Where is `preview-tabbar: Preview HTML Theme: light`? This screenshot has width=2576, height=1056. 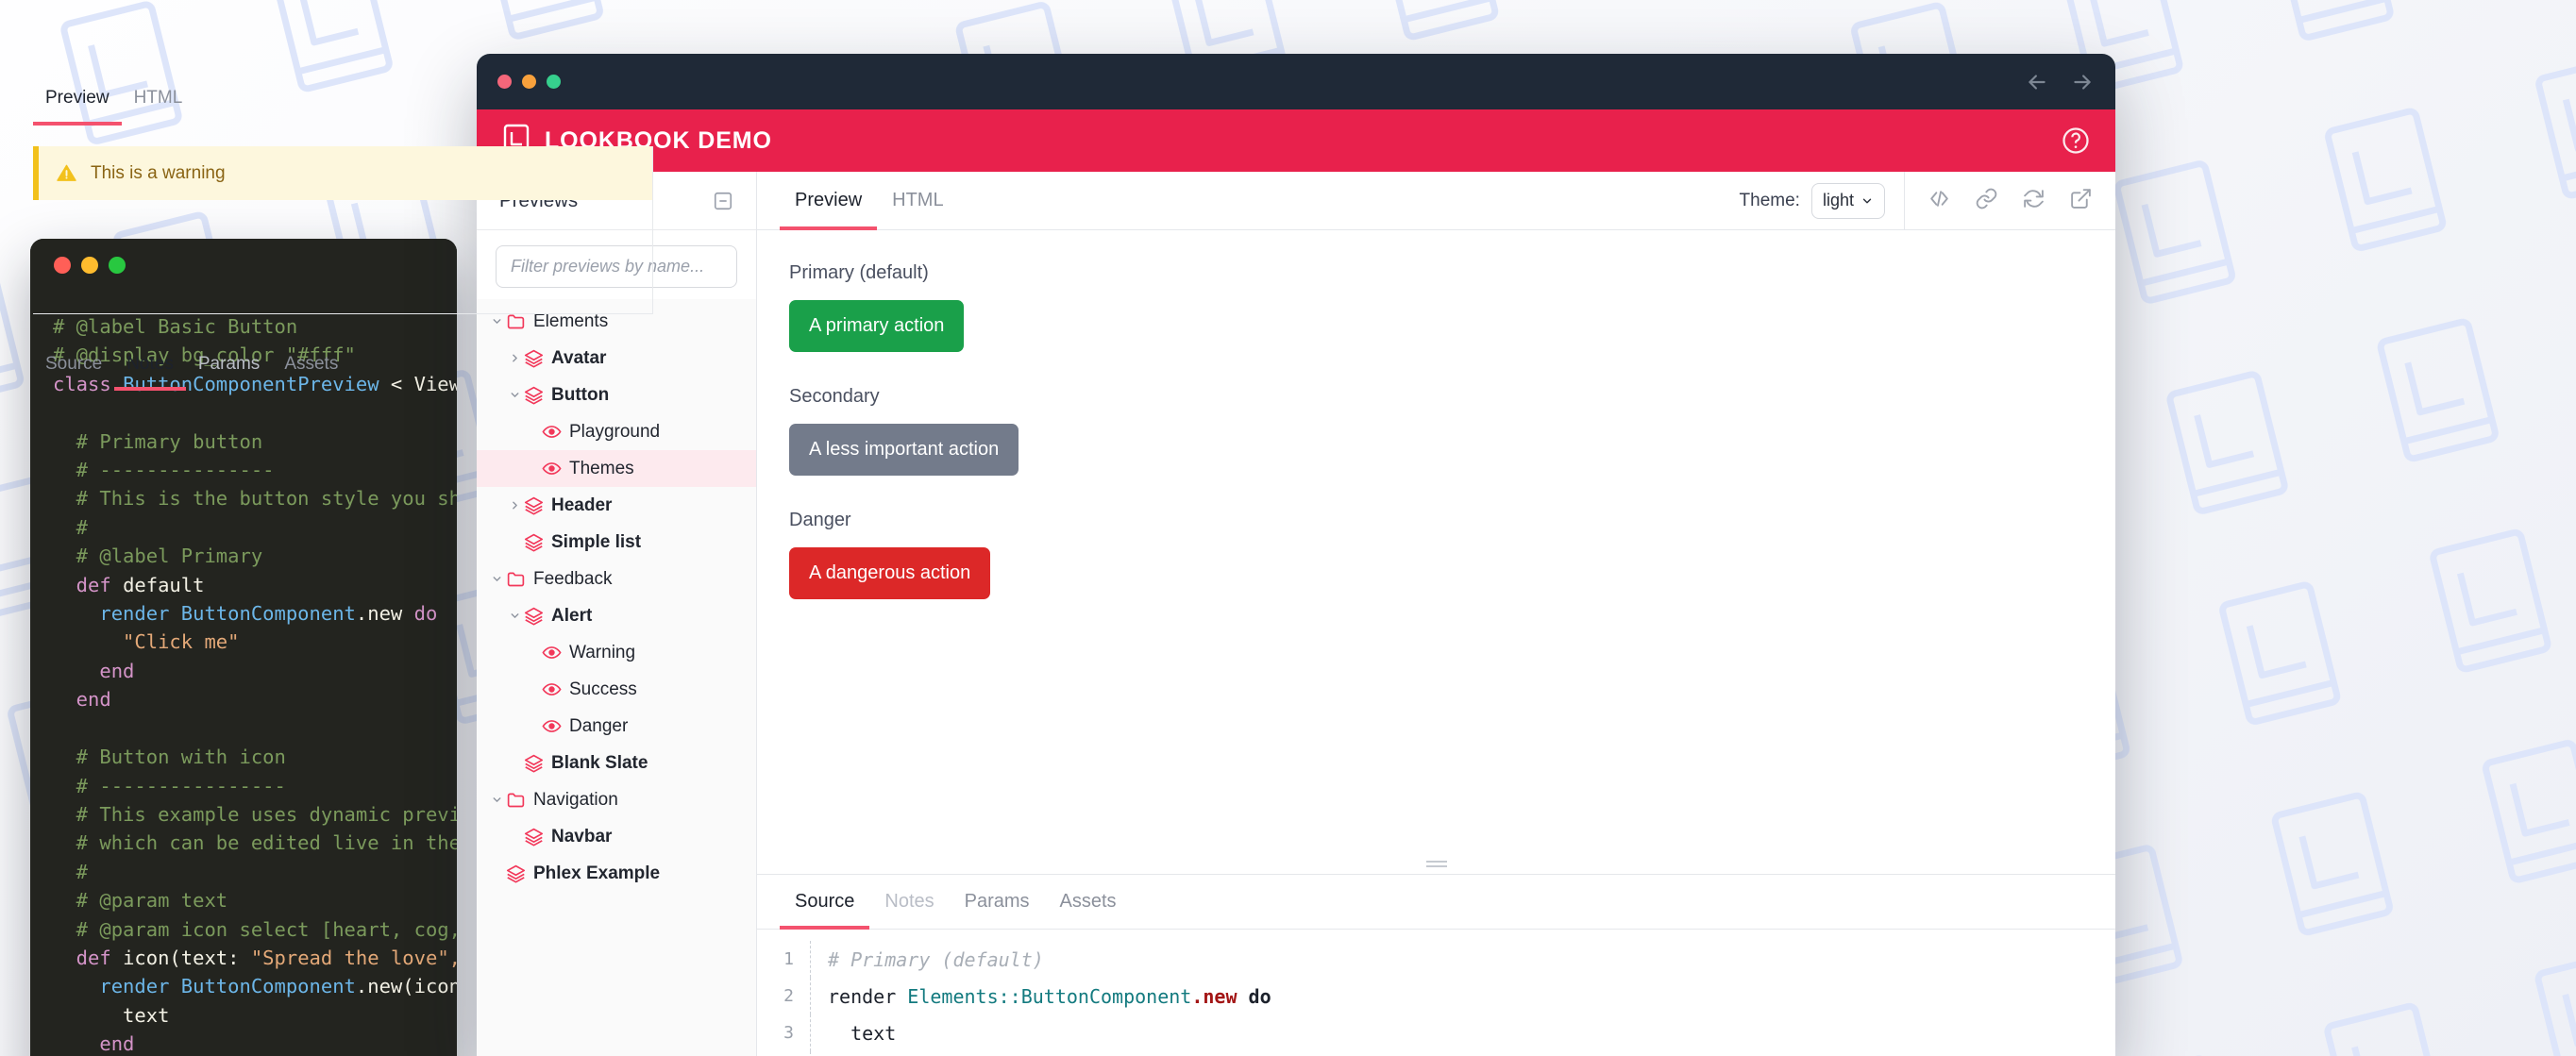
preview-tabbar: Preview HTML Theme: light is located at coordinates (1436, 201).